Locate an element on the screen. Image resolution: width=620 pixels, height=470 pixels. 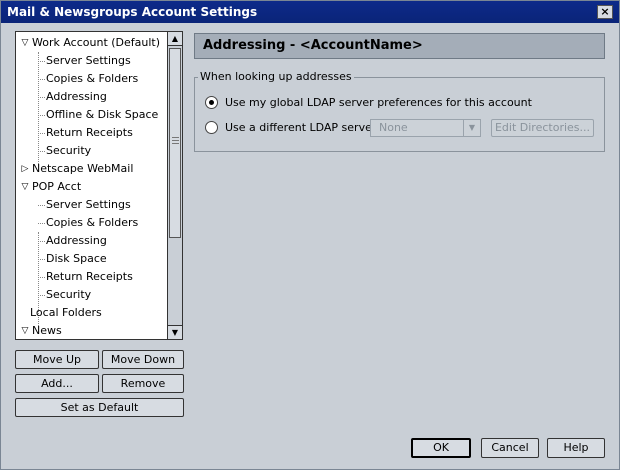
scroll-up-arrow-icon: ▲ is located at coordinates (175, 39).